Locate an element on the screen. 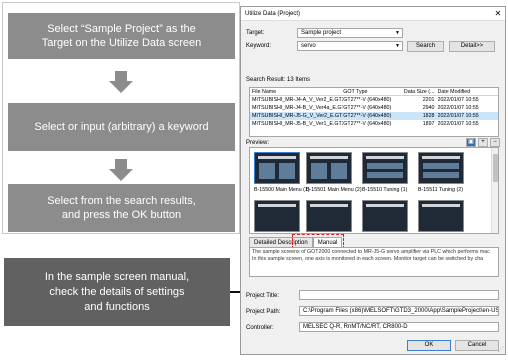  keyword-input: servo ▼ is located at coordinates (350, 46).